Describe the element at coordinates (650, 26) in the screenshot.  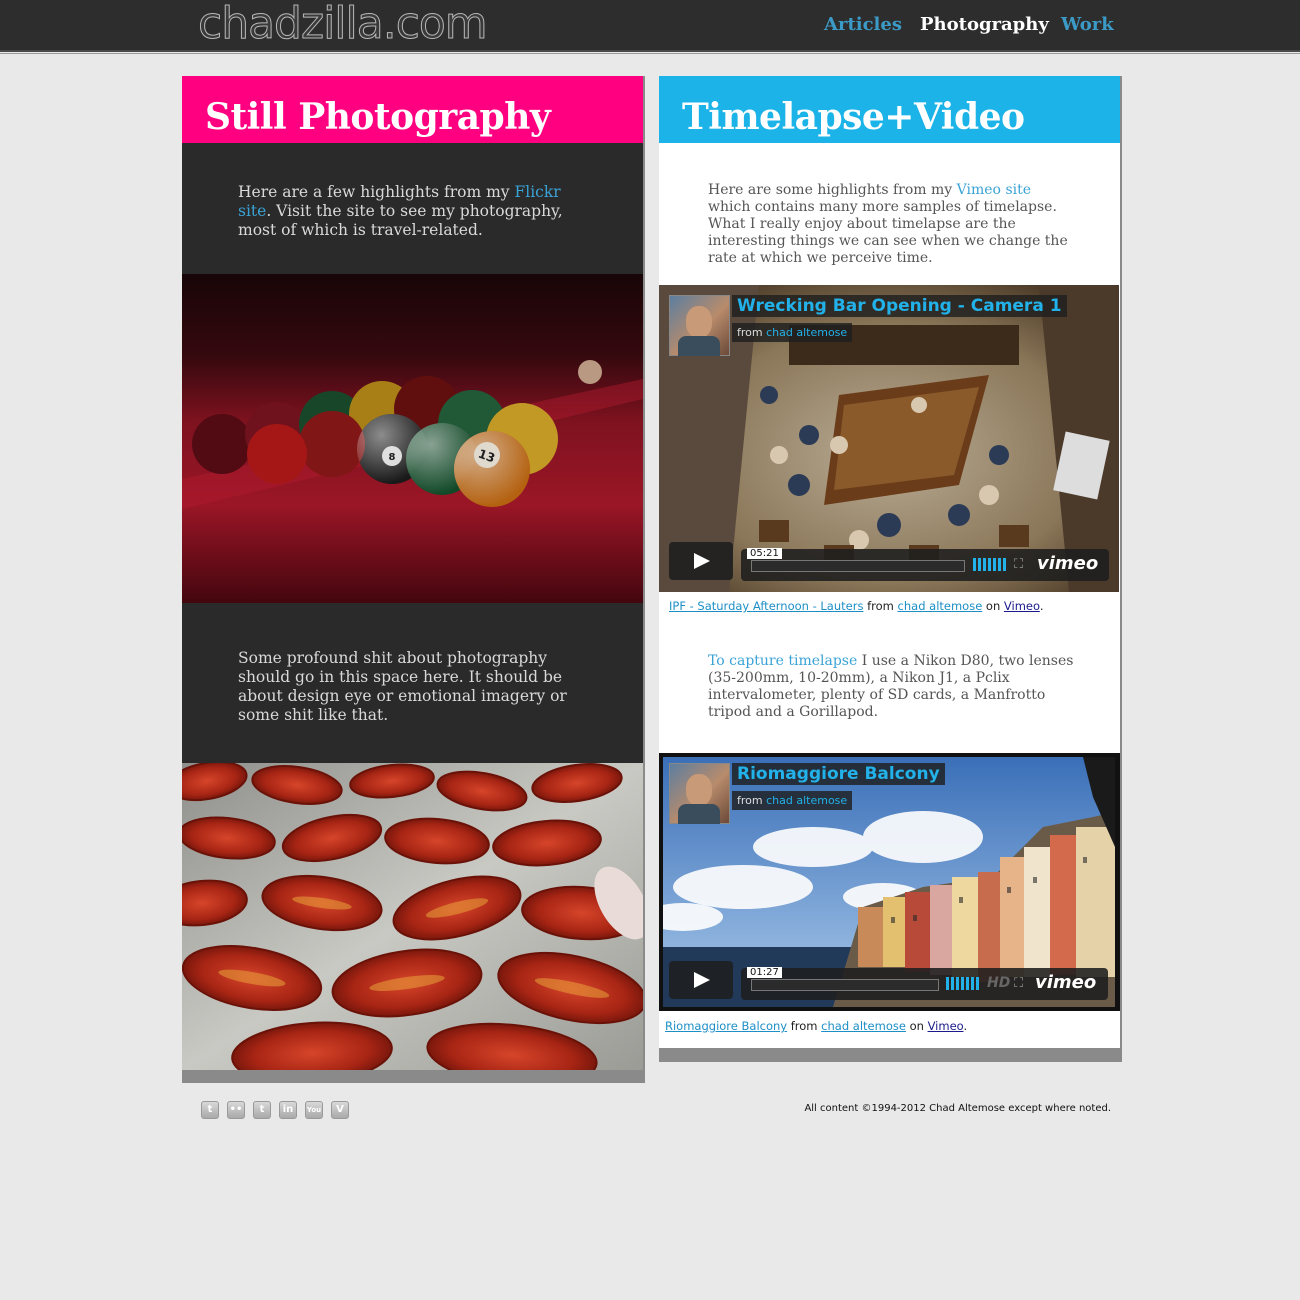
I see `site-header: chadzilla.com Articles Photography Work` at that location.